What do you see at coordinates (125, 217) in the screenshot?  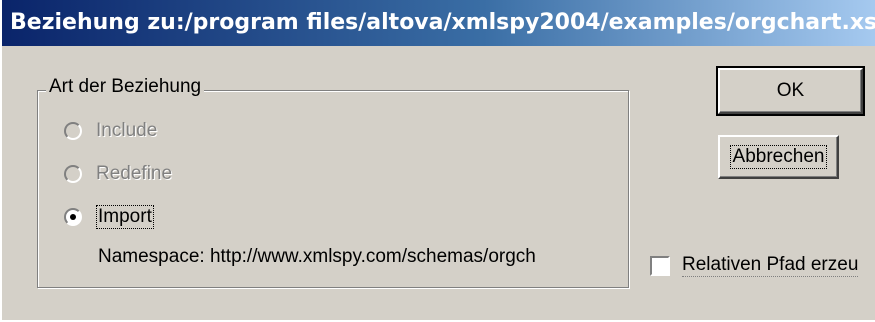 I see `radio-label-import: Import` at bounding box center [125, 217].